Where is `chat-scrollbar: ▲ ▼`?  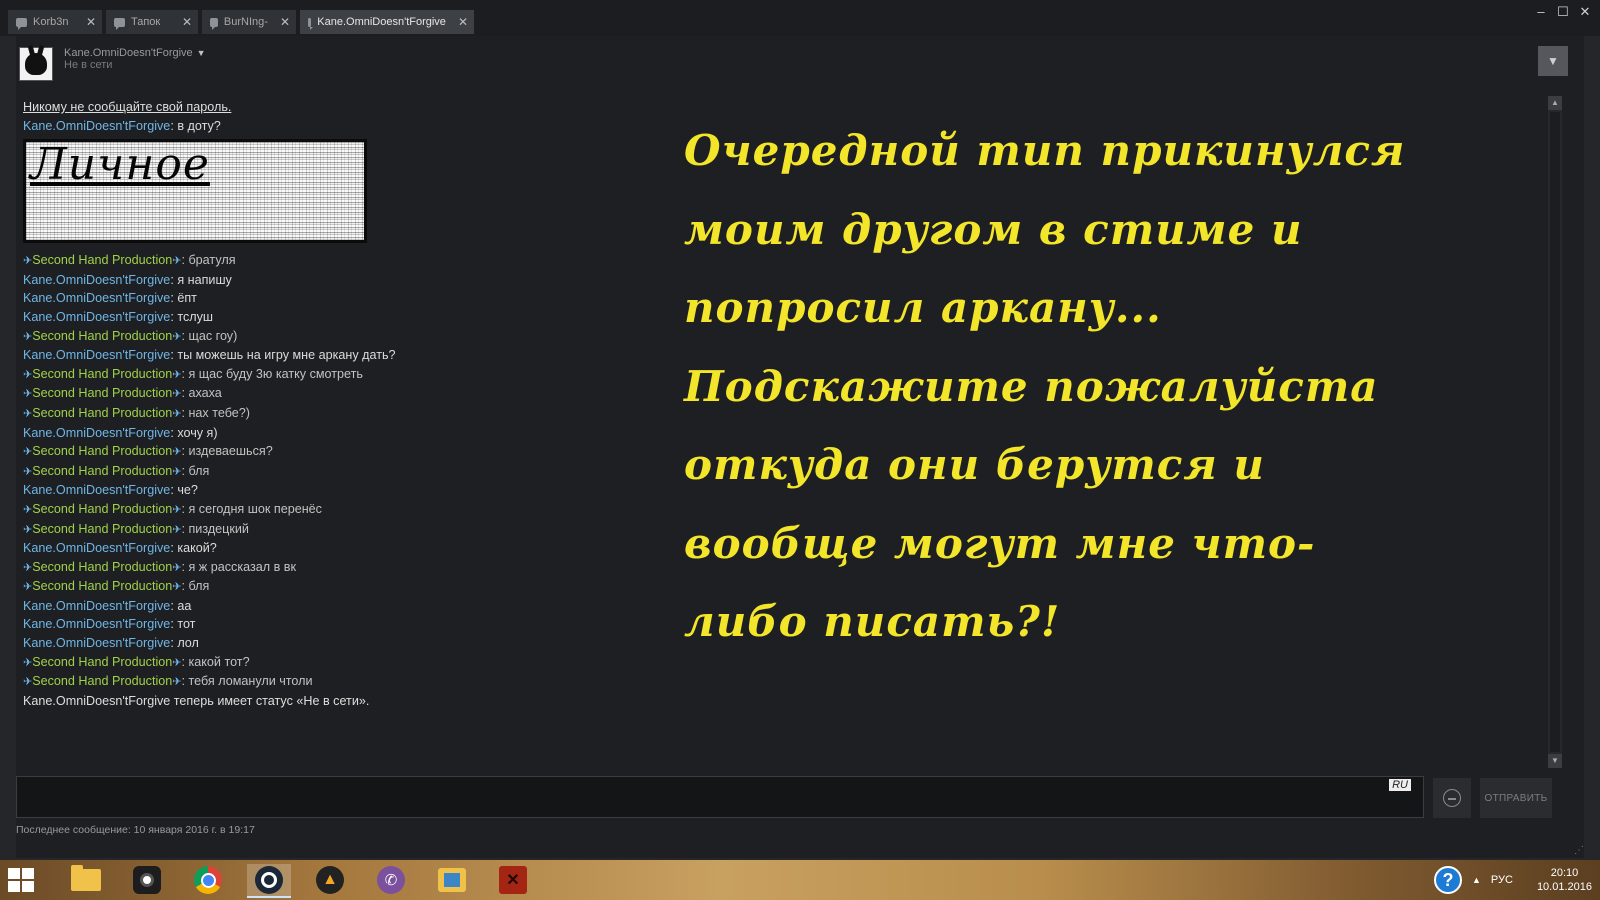
chat-scrollbar: ▲ ▼ is located at coordinates (1555, 432).